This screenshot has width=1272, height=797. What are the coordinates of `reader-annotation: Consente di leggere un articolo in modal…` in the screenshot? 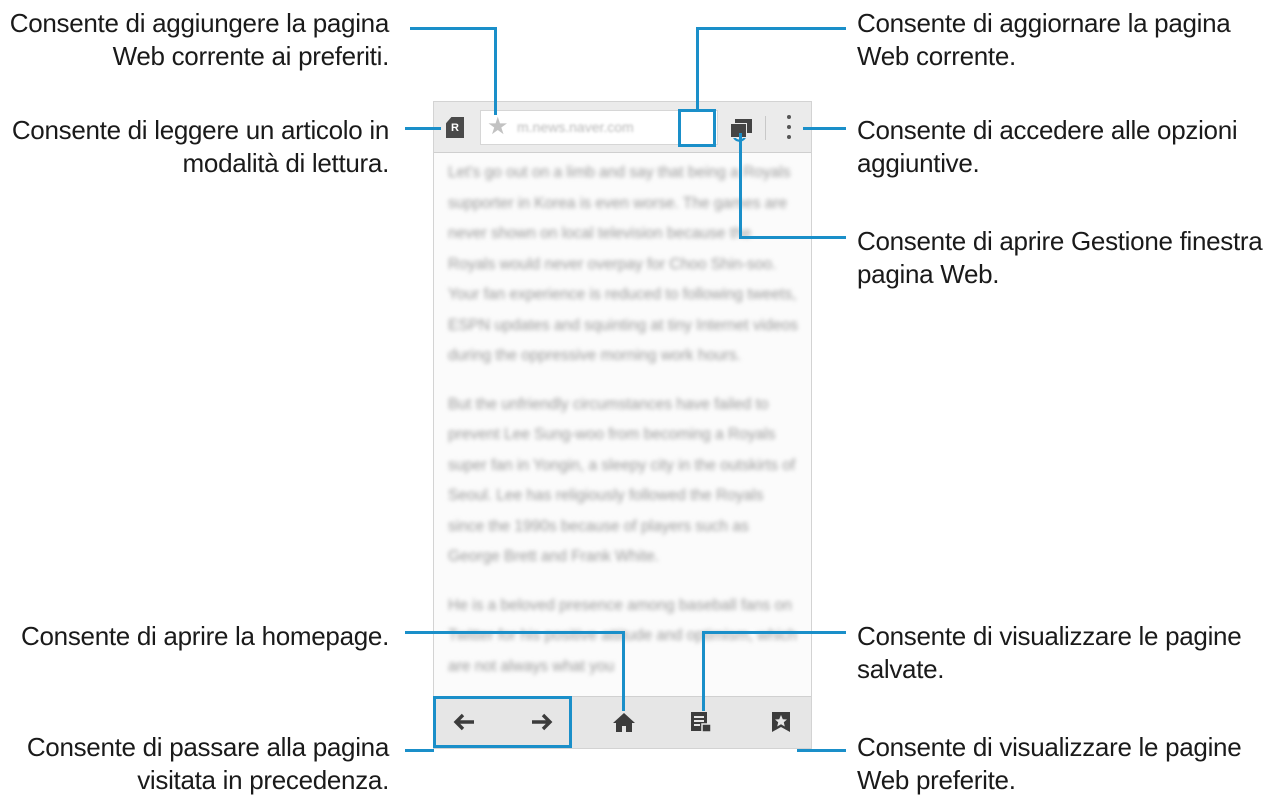 It's located at (200, 146).